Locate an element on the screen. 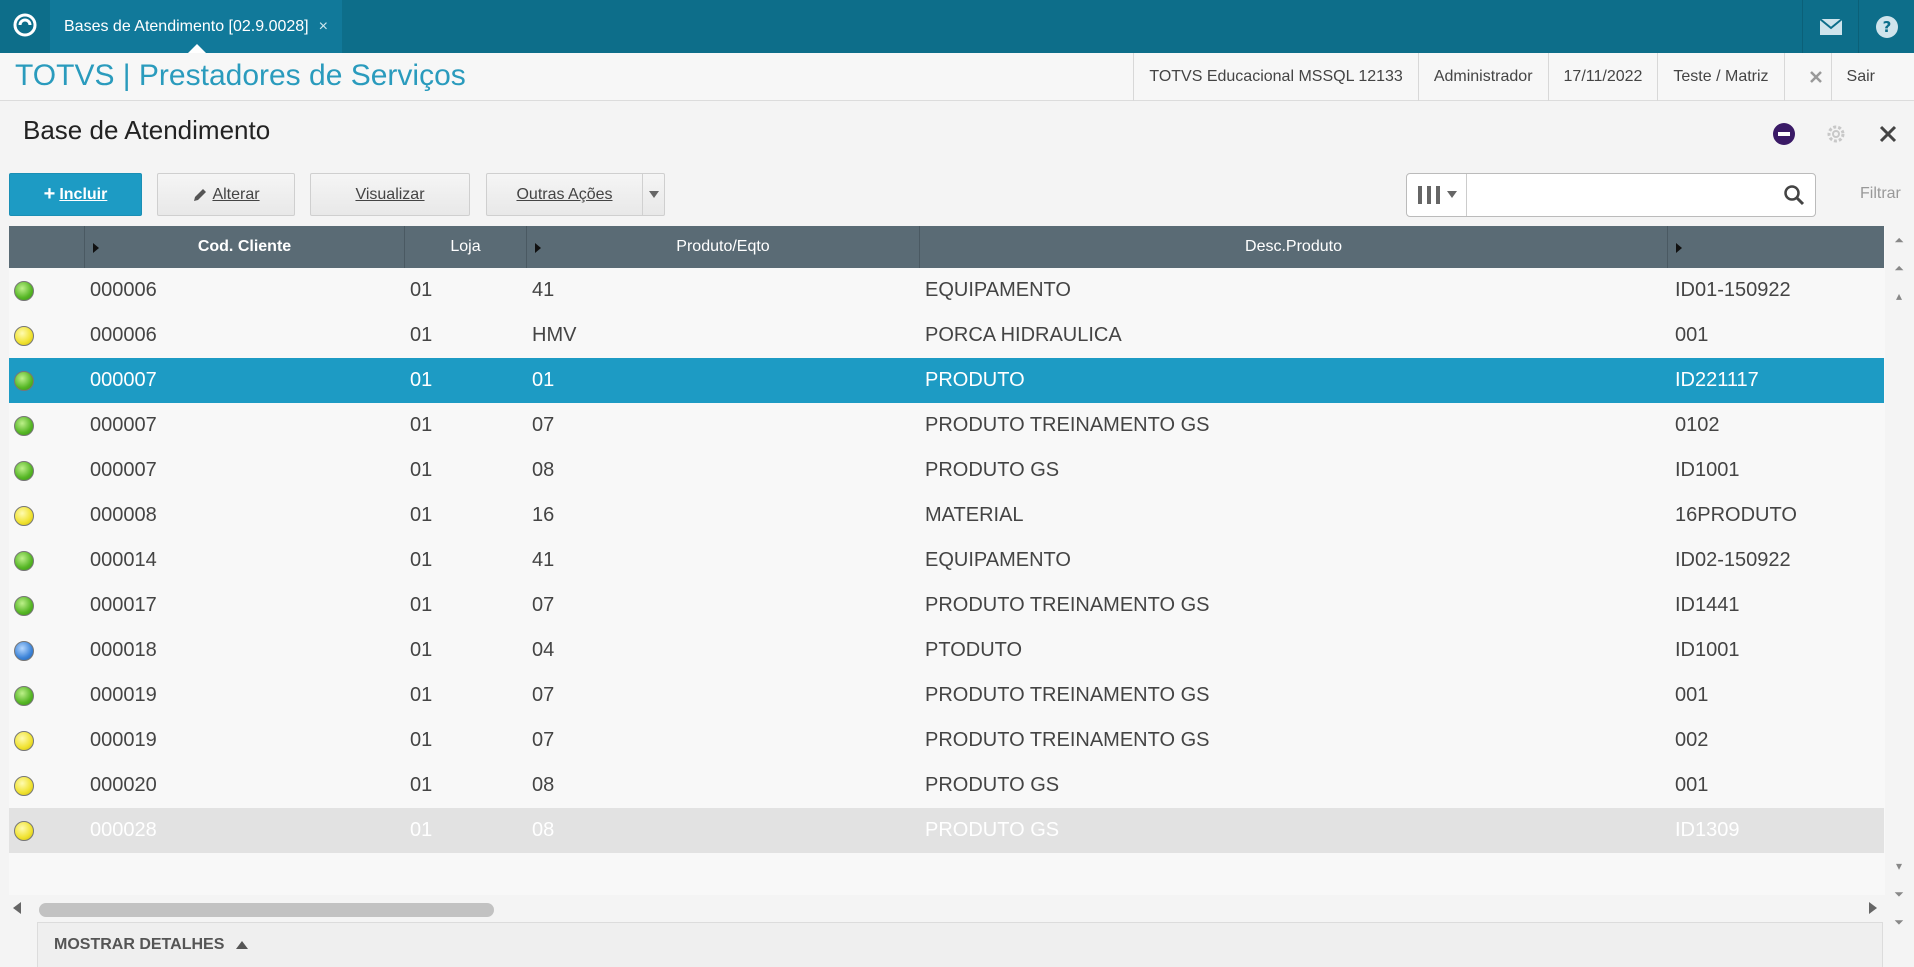  other-actions-label: Outras Ações is located at coordinates (564, 194).